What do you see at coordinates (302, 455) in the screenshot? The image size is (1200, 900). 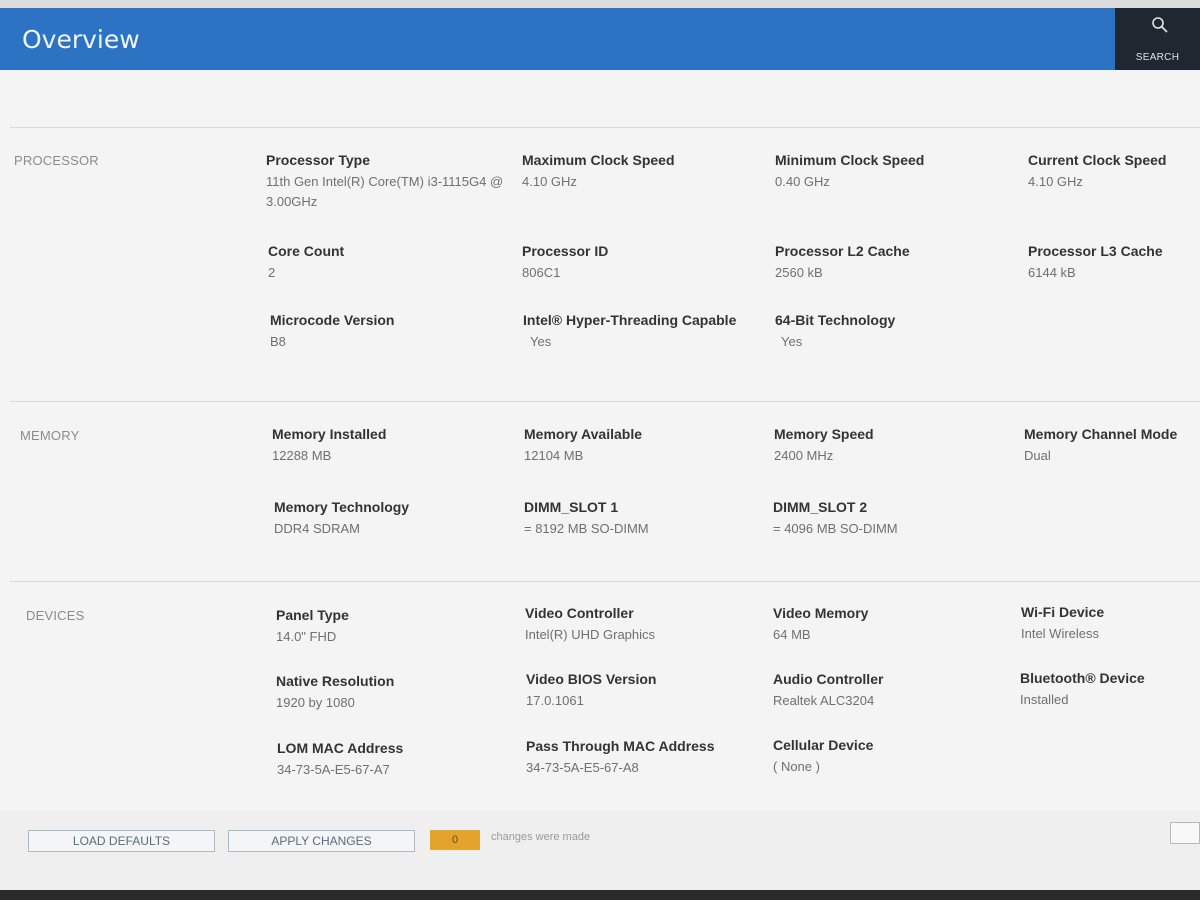 I see `field-value: 12288 MB` at bounding box center [302, 455].